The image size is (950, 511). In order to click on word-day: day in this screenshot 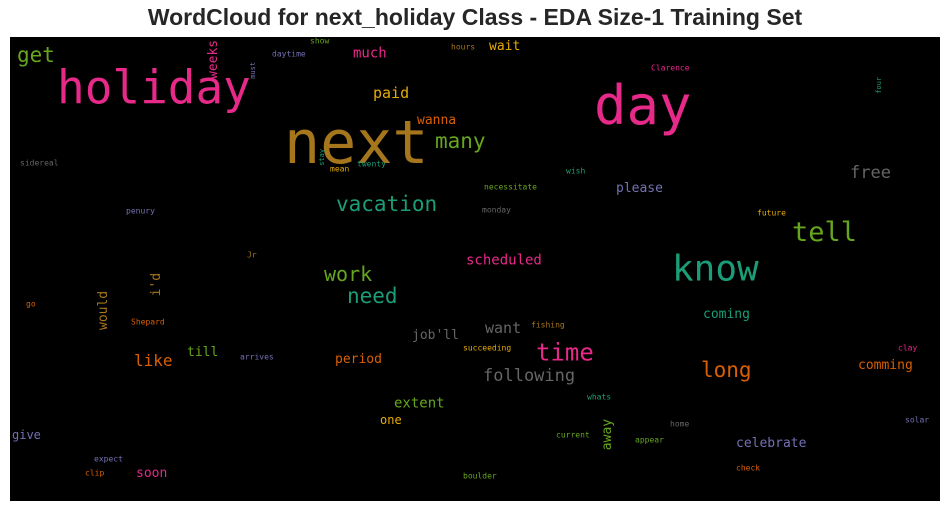, I will do `click(643, 105)`.